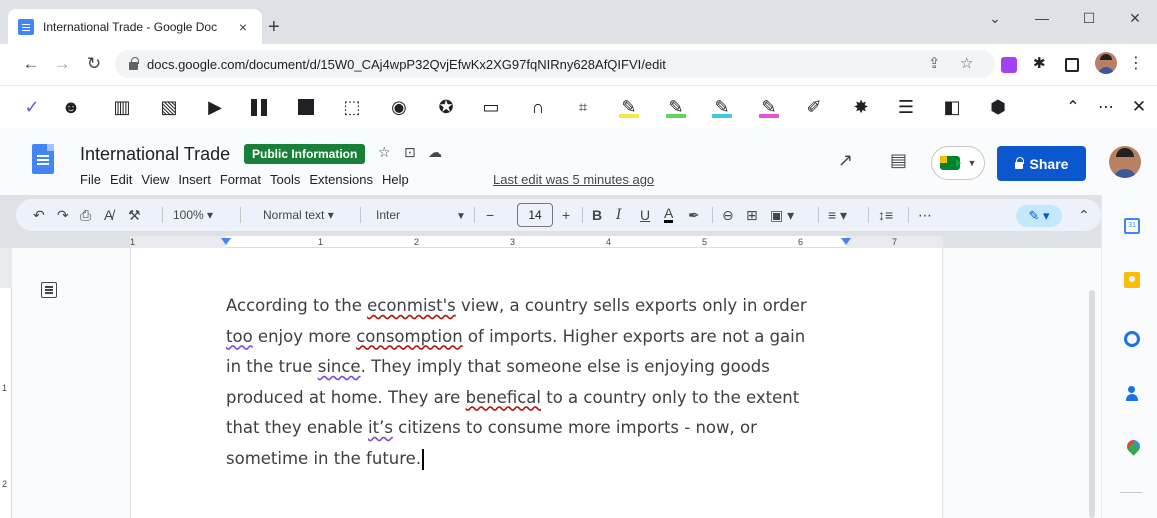 The width and height of the screenshot is (1157, 518). Describe the element at coordinates (1039, 216) in the screenshot. I see `editing-mode-button: ✎ ▾` at that location.